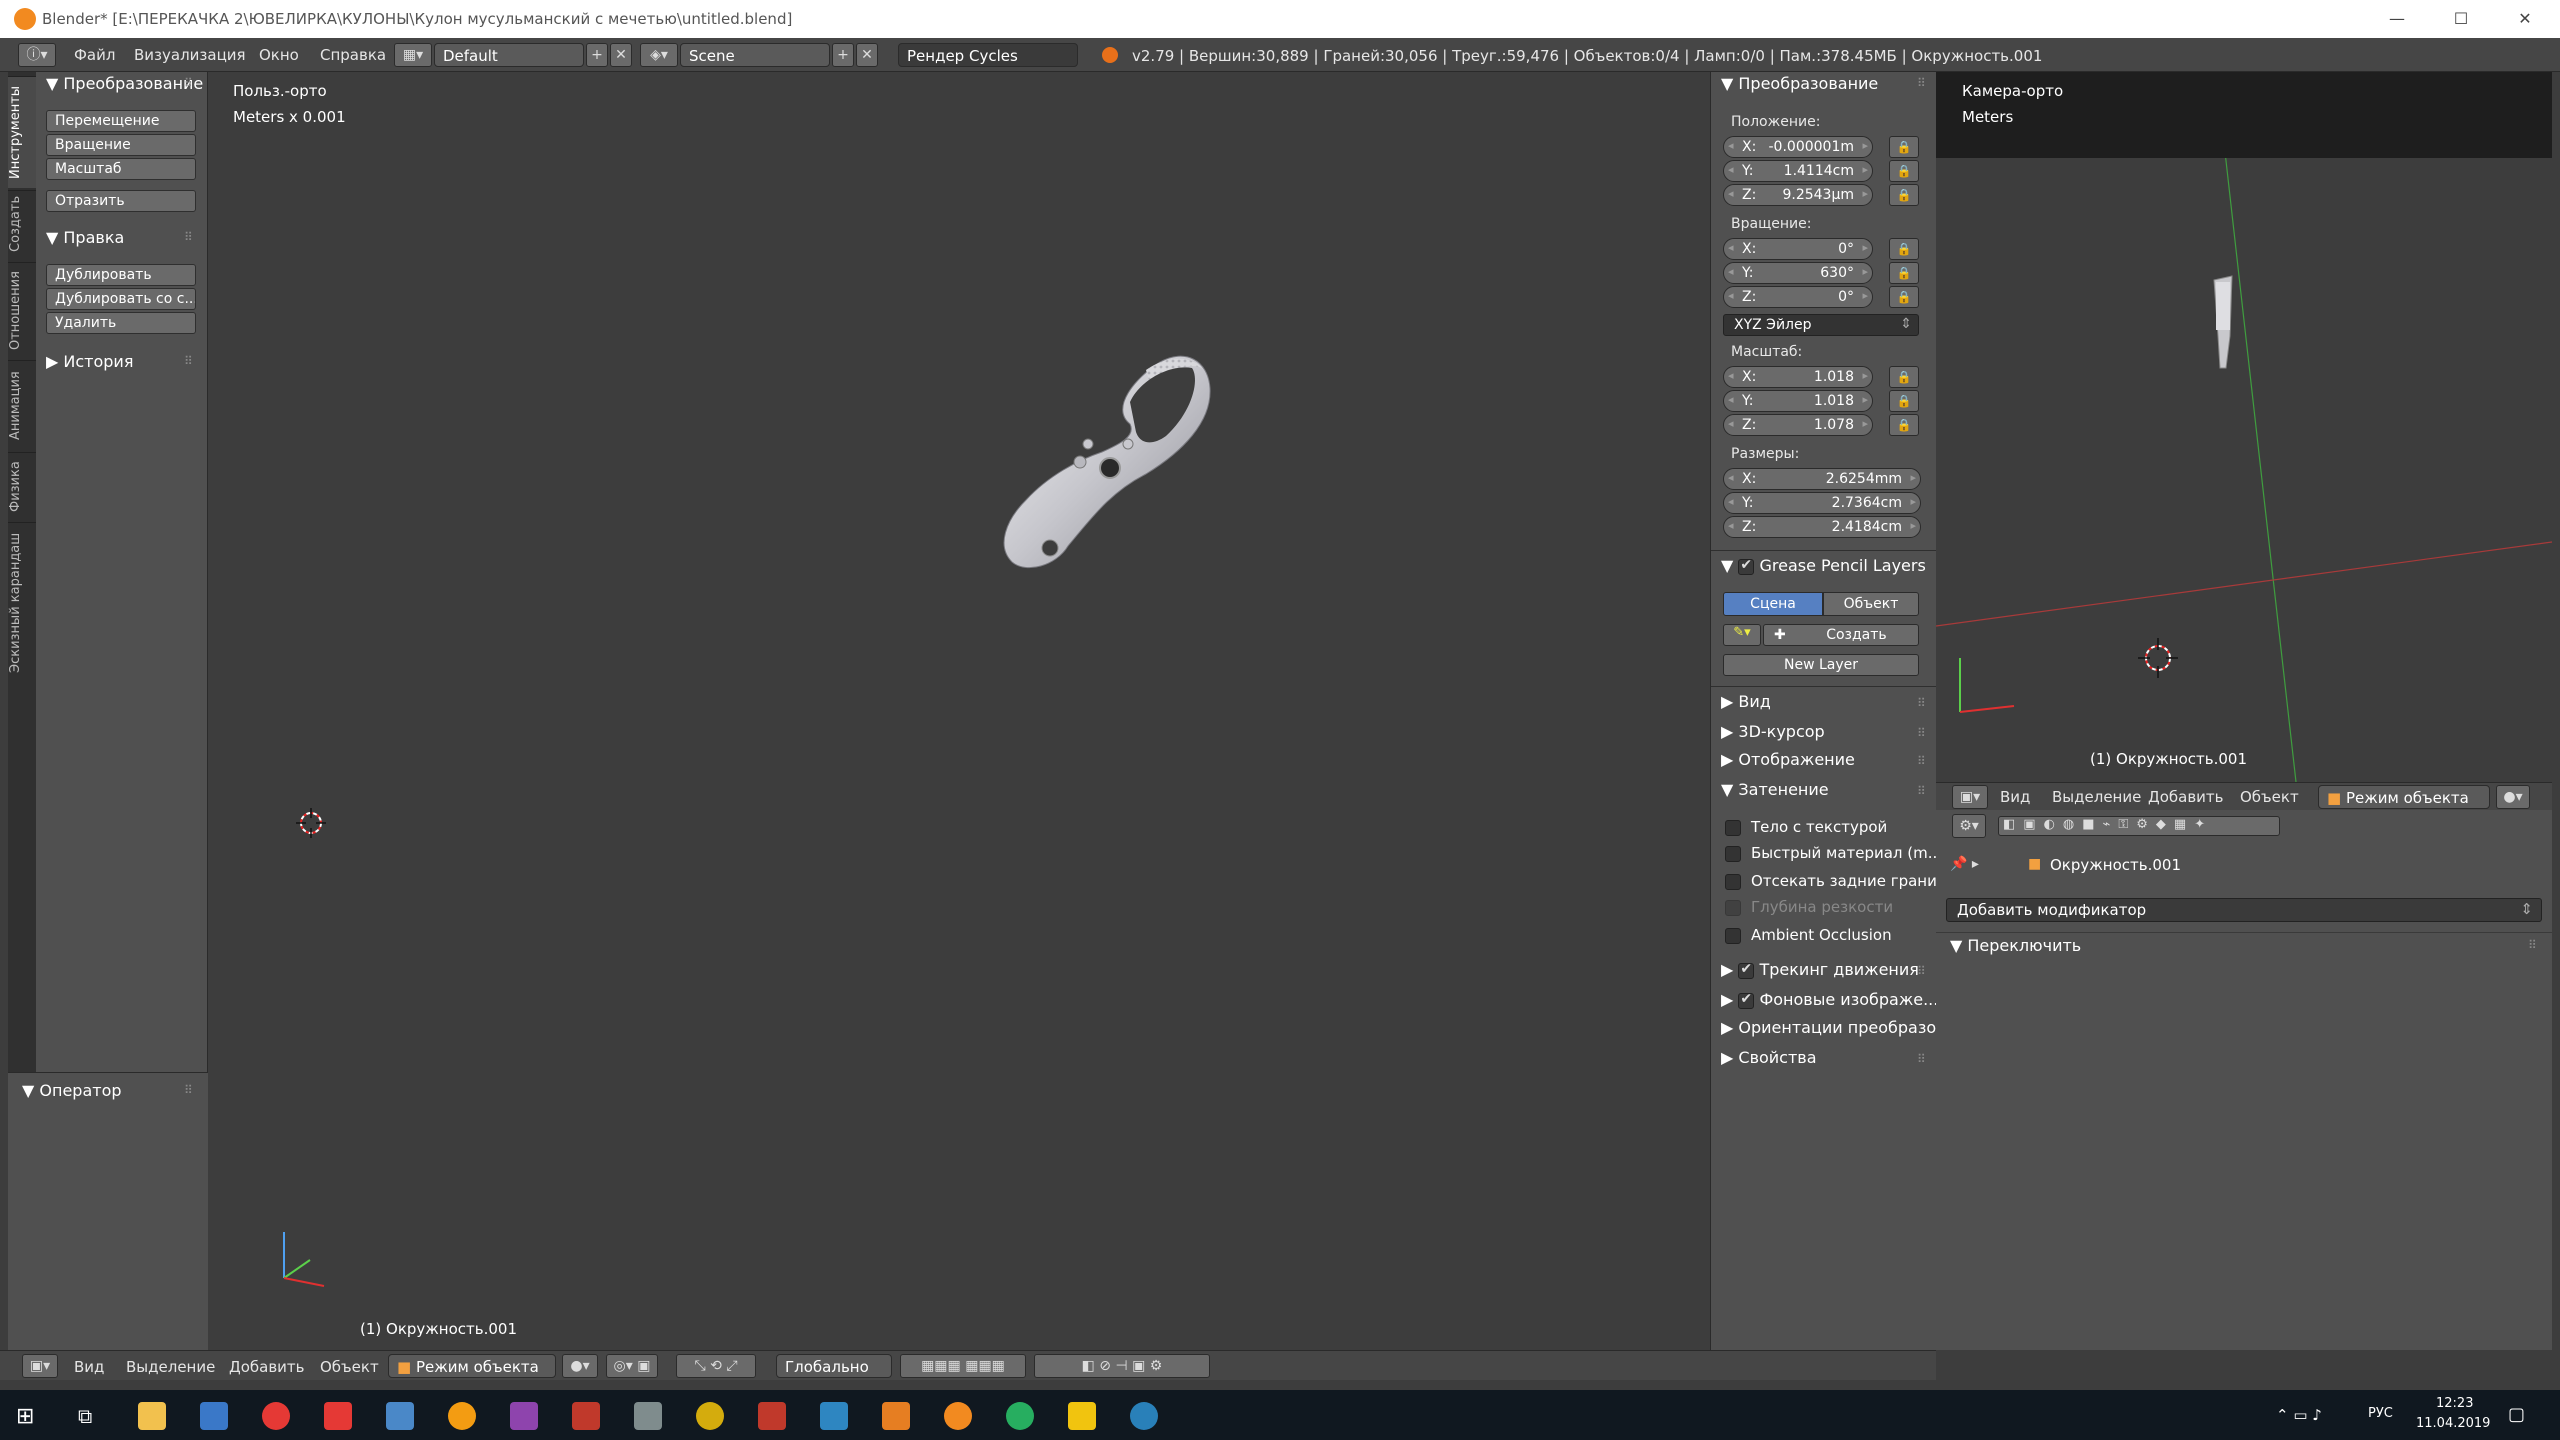 The height and width of the screenshot is (1440, 2560). What do you see at coordinates (121, 201) in the screenshot?
I see `mirror-button: Отразить` at bounding box center [121, 201].